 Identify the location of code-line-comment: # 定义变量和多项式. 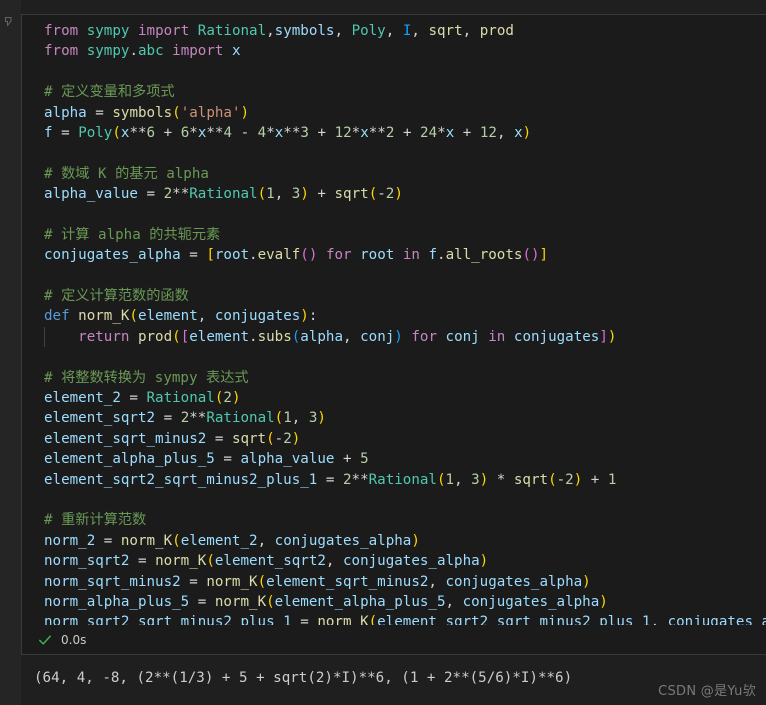
(109, 92).